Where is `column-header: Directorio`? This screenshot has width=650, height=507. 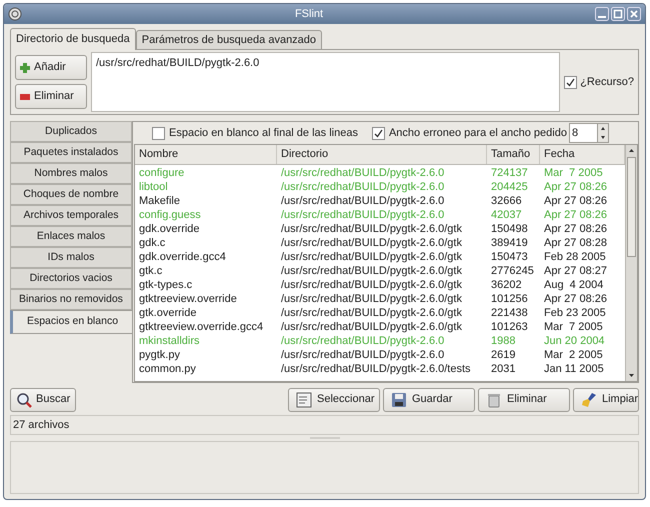
column-header: Directorio is located at coordinates (382, 154).